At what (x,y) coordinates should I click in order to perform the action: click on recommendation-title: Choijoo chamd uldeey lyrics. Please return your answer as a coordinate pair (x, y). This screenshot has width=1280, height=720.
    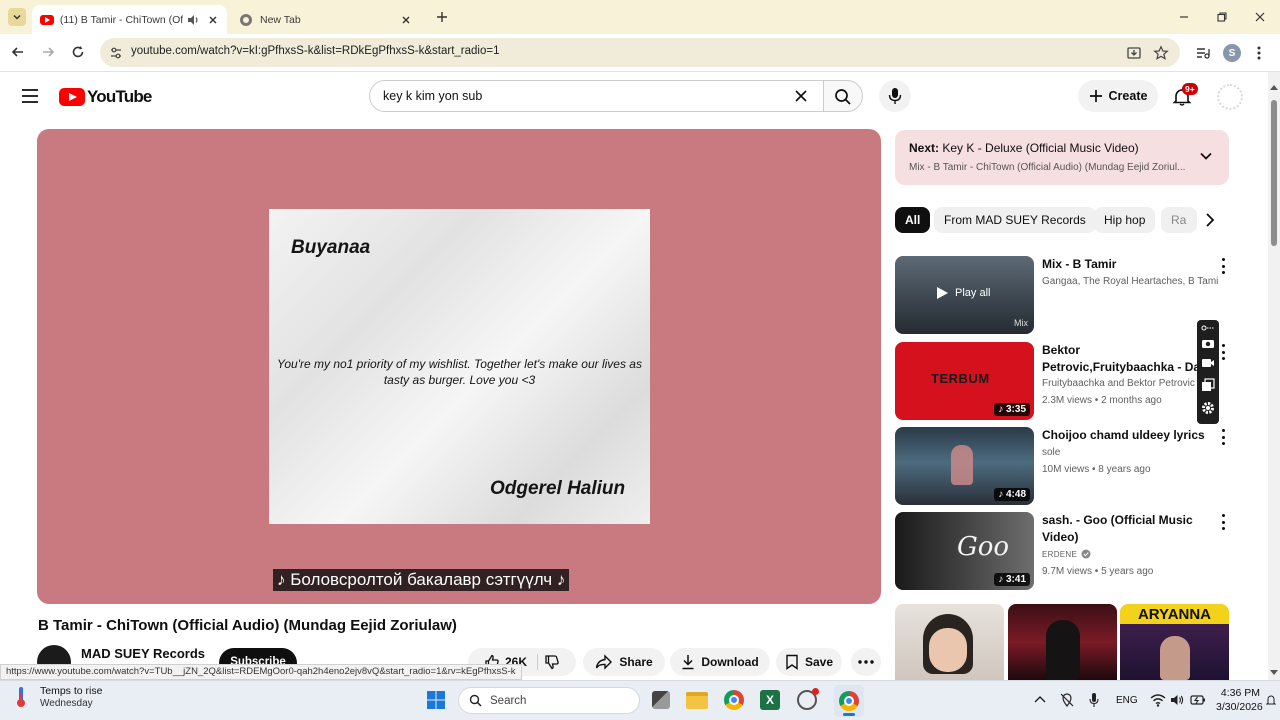
    Looking at the image, I should click on (1128, 435).